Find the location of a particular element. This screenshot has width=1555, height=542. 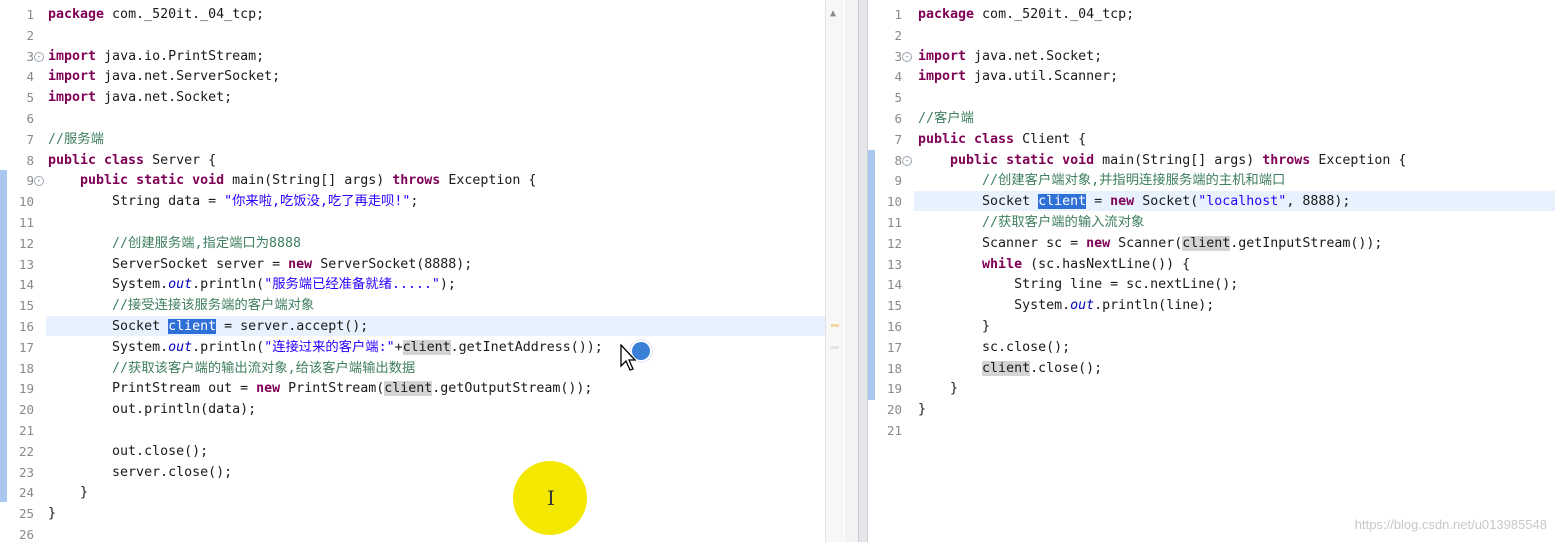

line-number: 23 is located at coordinates (26, 472).